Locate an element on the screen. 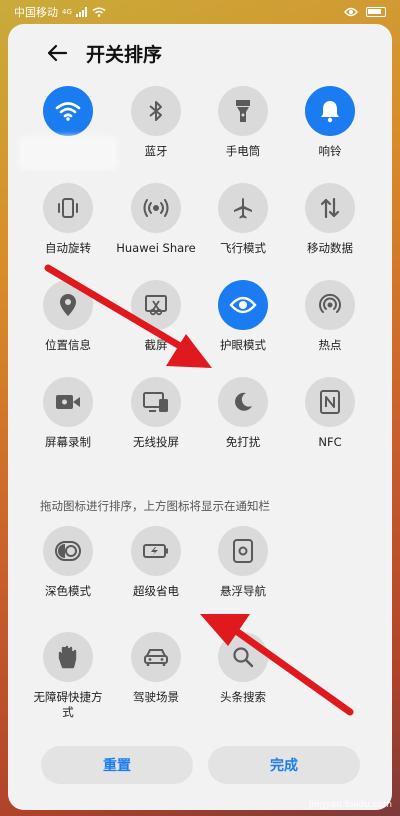 The height and width of the screenshot is (816, 400). tile-label: 免打扰 is located at coordinates (243, 442).